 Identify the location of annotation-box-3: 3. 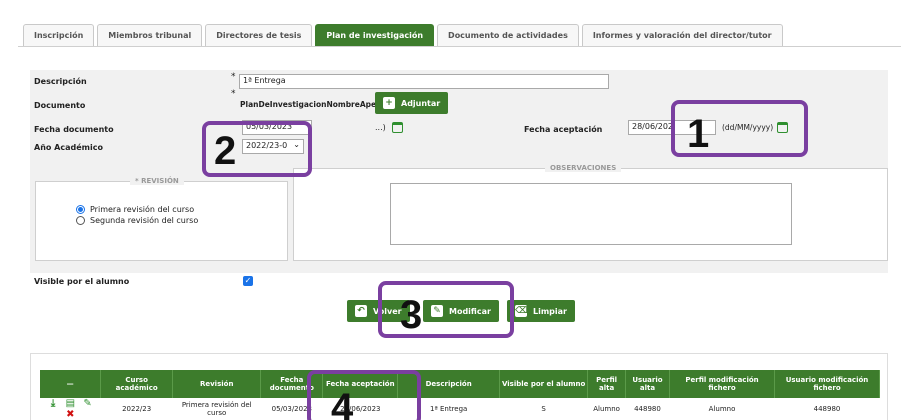
(446, 309).